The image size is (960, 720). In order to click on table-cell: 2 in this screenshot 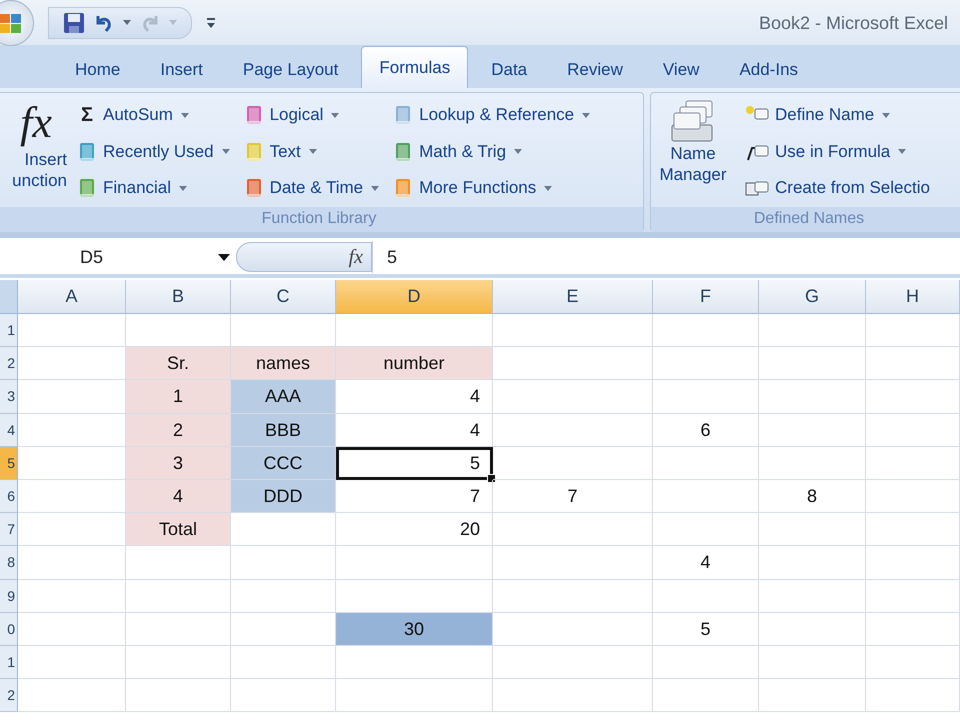, I will do `click(178, 430)`.